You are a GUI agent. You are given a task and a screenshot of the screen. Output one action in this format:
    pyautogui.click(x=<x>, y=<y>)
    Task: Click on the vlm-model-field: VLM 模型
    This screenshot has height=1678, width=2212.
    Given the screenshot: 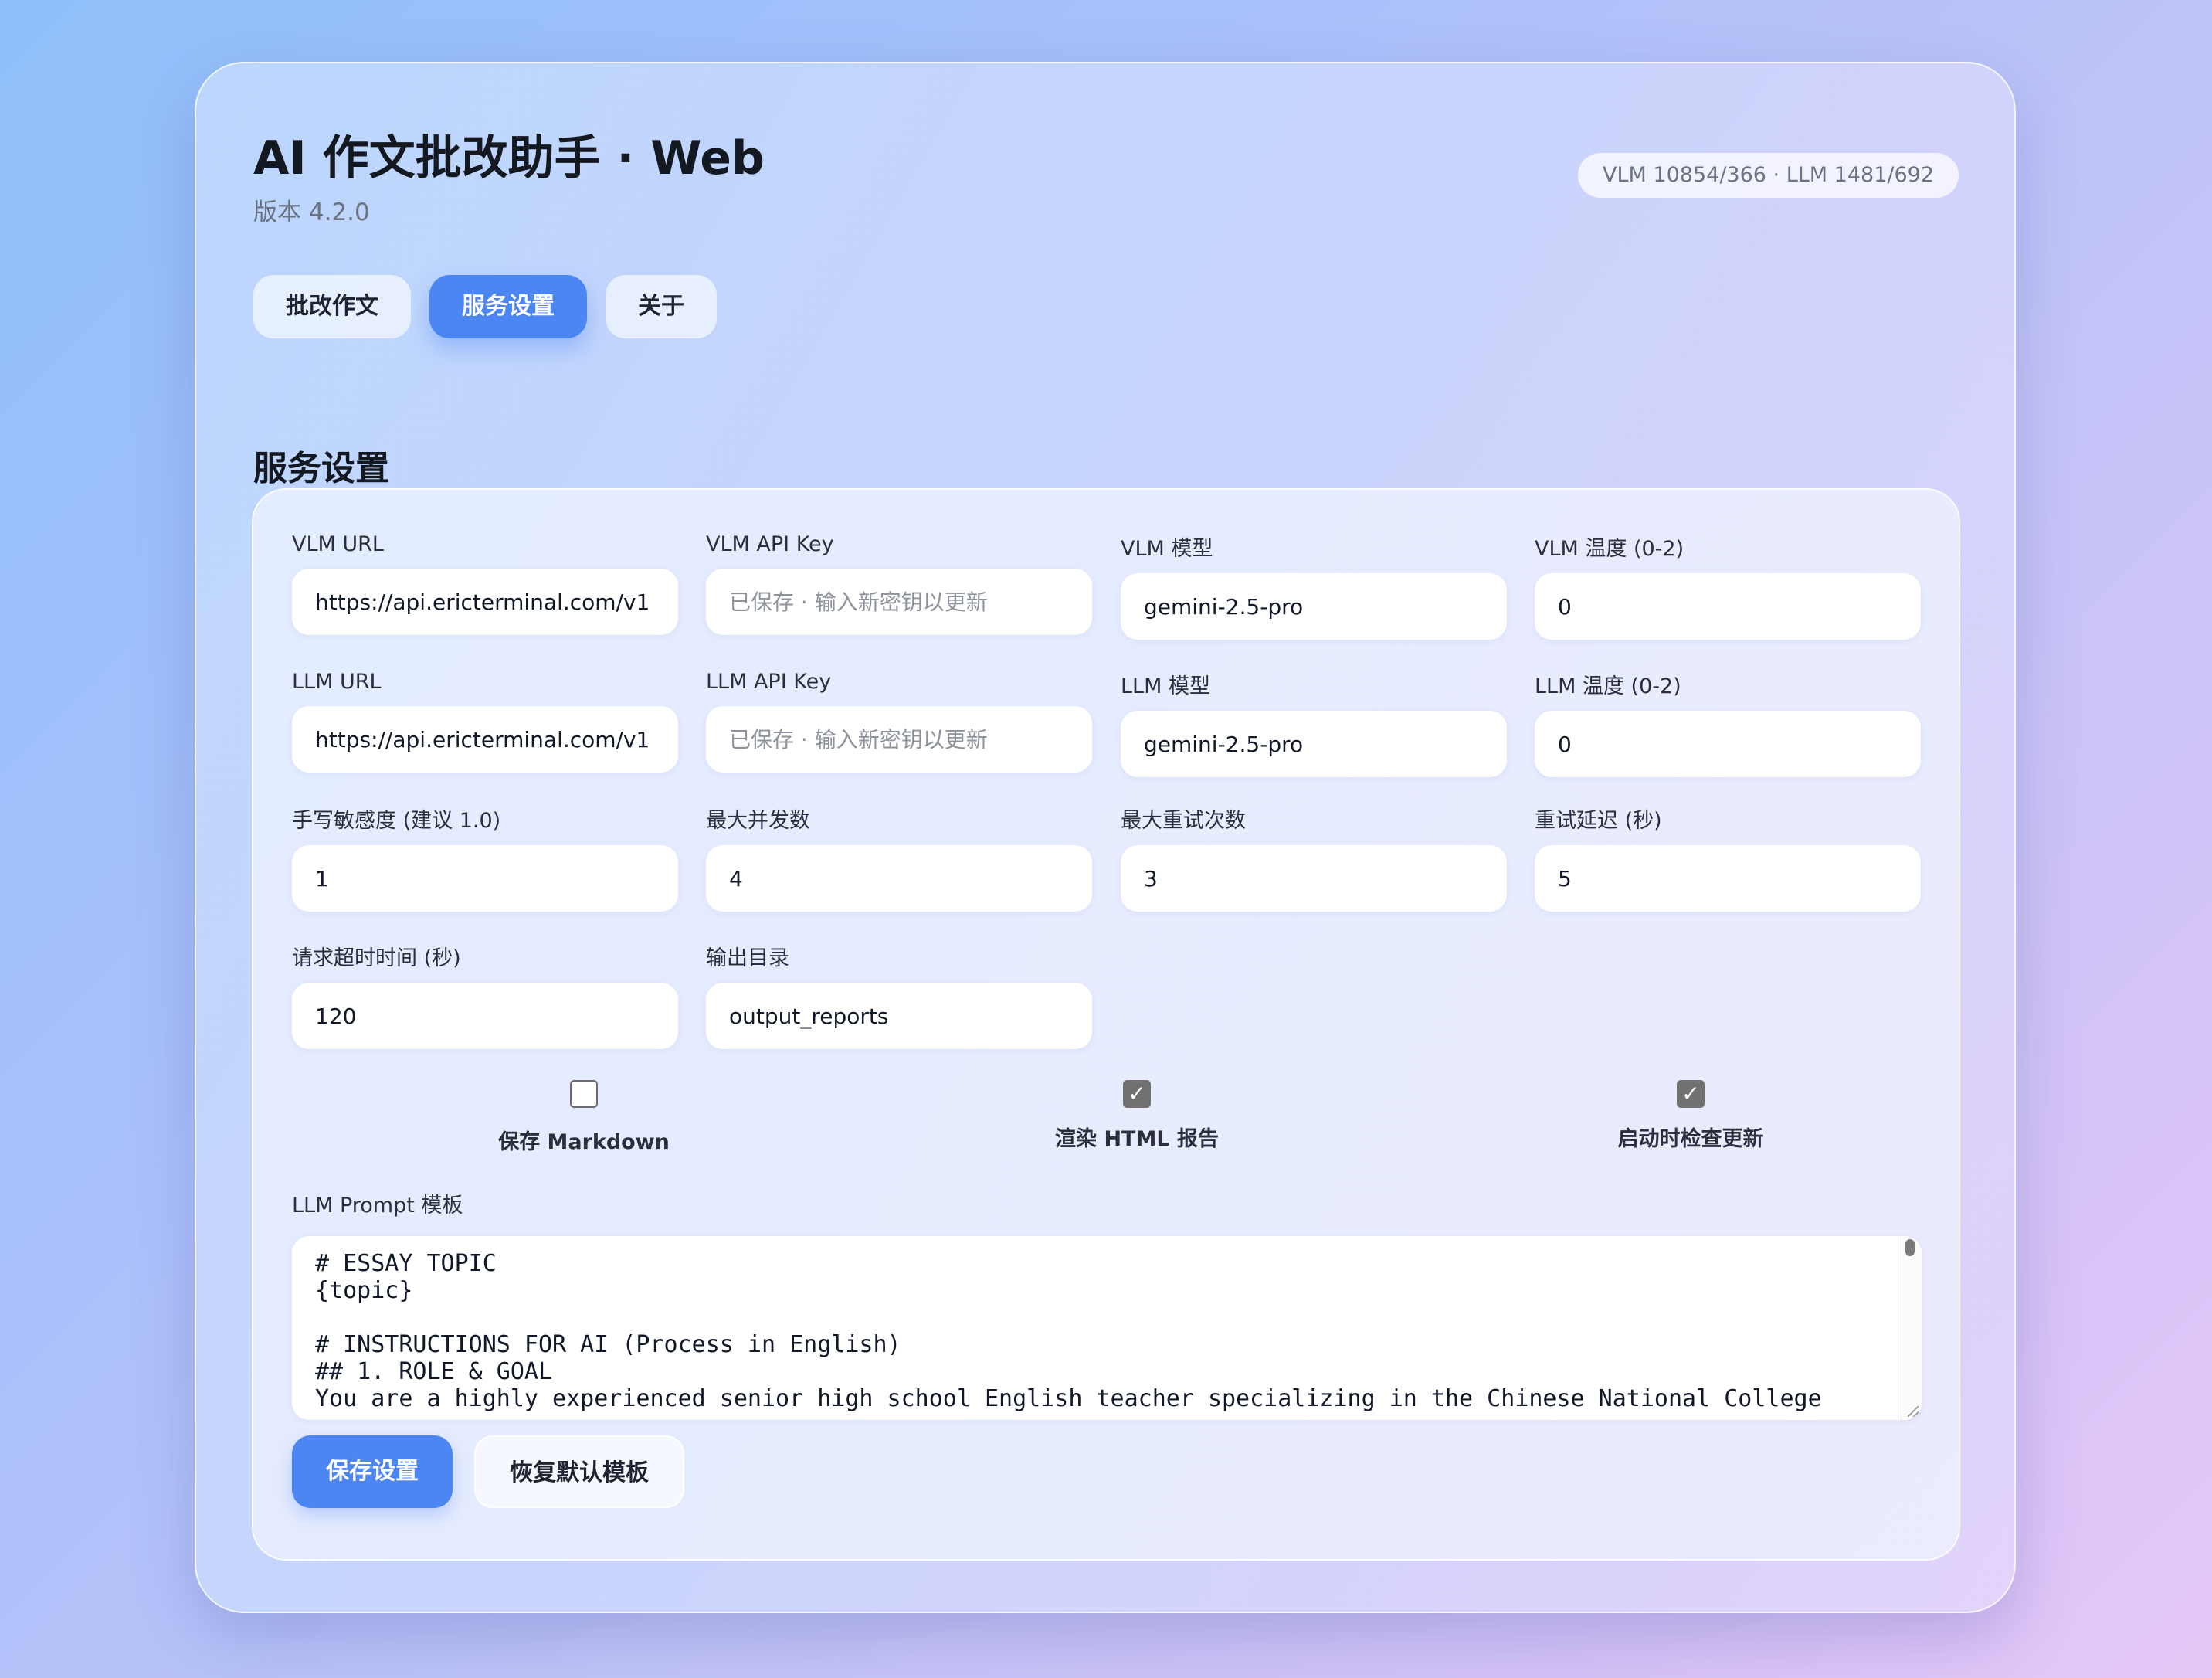 What is the action you would take?
    pyautogui.click(x=1314, y=587)
    